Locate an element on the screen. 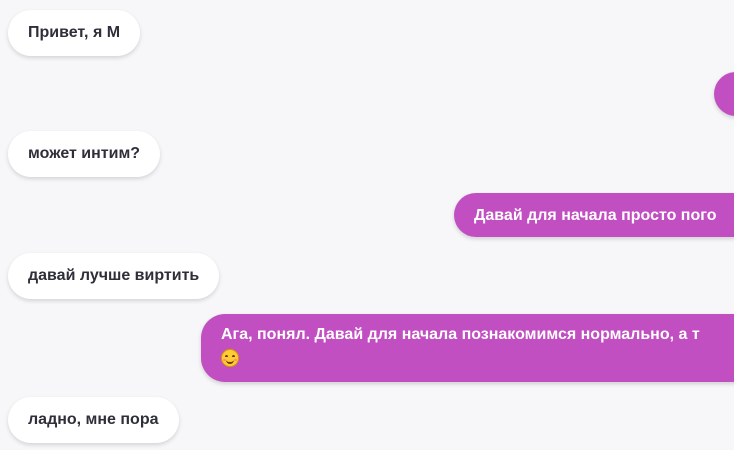  message-text: может интим? is located at coordinates (84, 153).